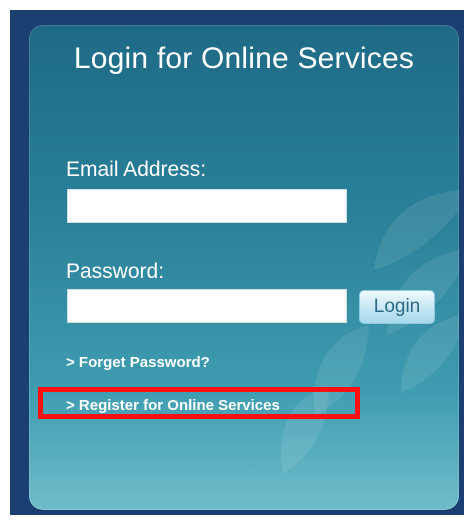  I want to click on register-link: > Register for Online Services, so click(173, 405).